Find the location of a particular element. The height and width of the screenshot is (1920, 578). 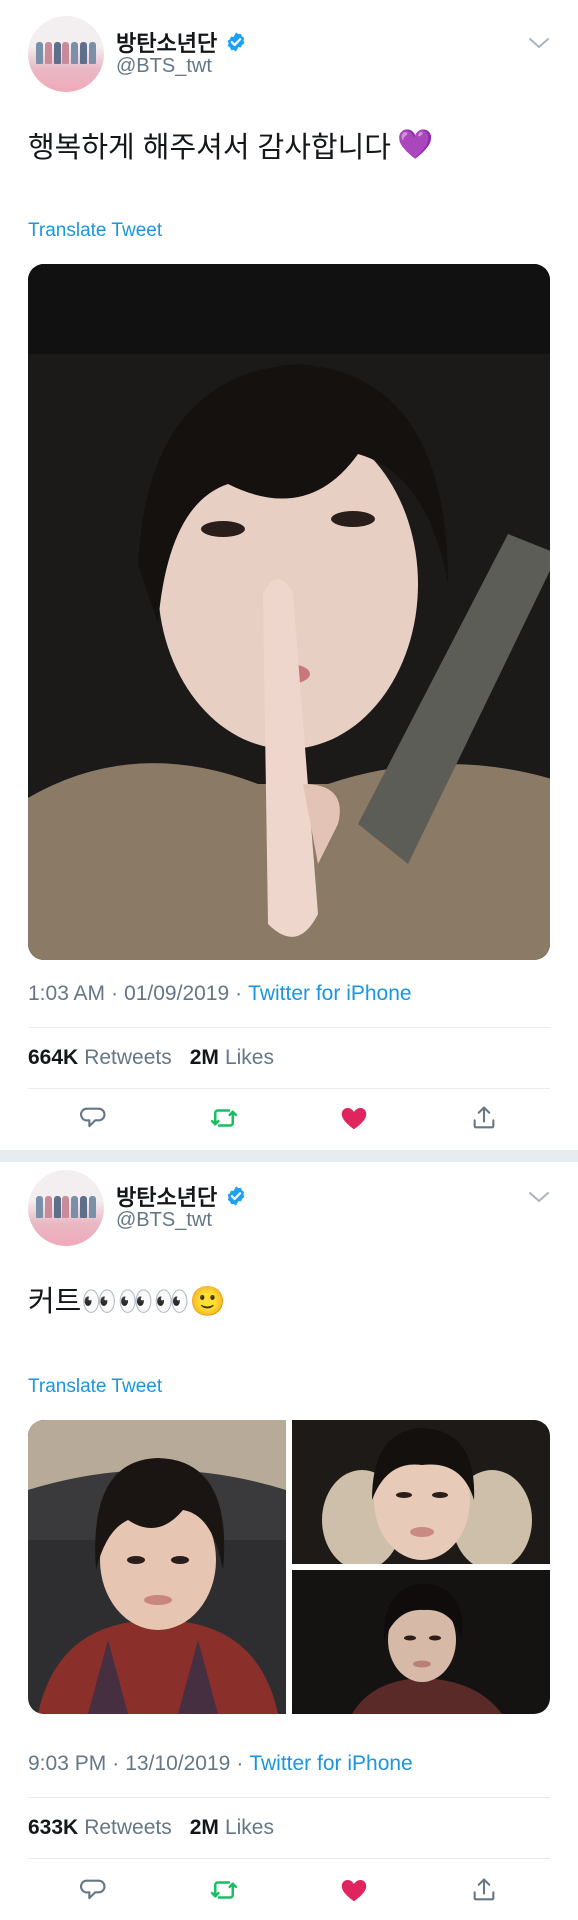

photo-selfie-car is located at coordinates (157, 1567).